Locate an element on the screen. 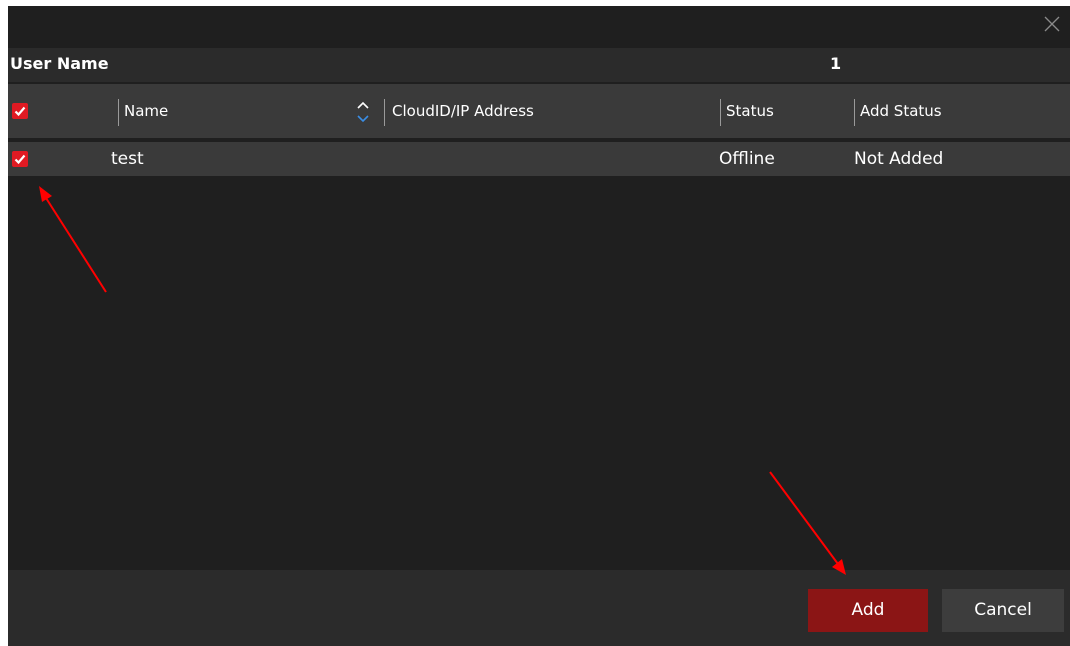 The width and height of the screenshot is (1070, 646). row-name: test is located at coordinates (127, 159).